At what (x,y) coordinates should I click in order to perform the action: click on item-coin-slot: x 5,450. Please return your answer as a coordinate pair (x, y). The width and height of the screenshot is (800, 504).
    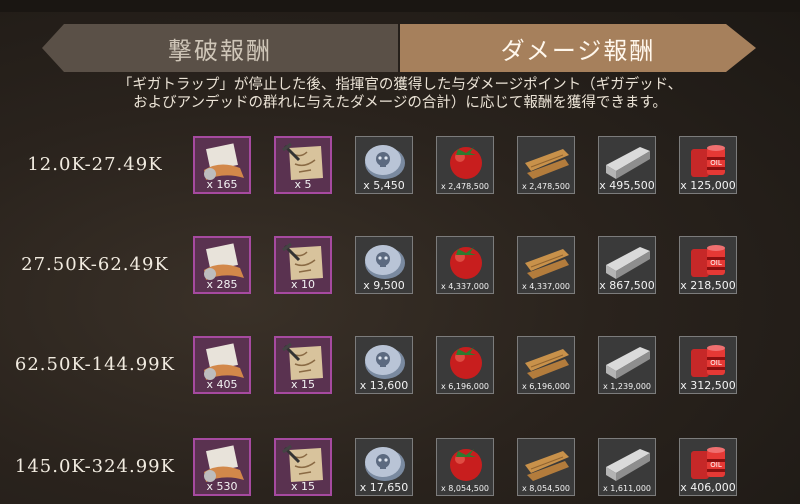
    Looking at the image, I should click on (384, 165).